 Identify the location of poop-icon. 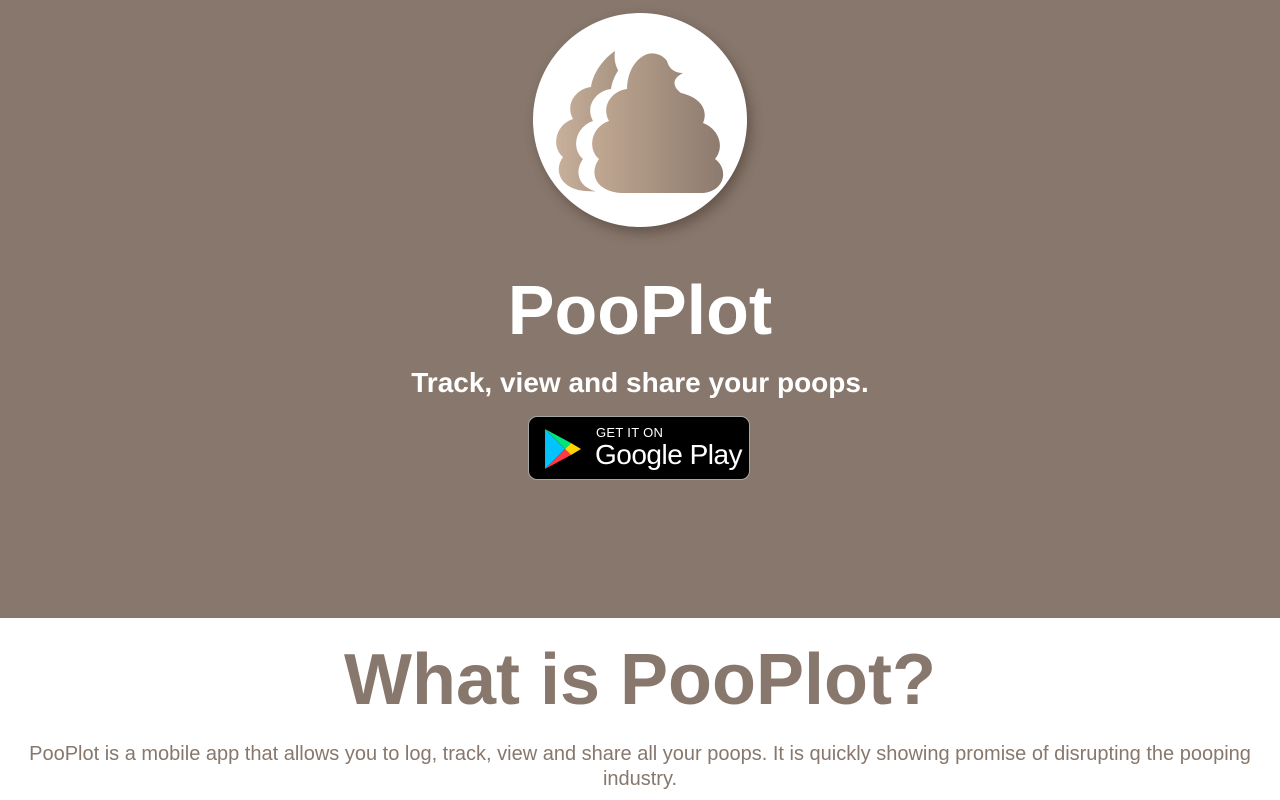
(640, 123).